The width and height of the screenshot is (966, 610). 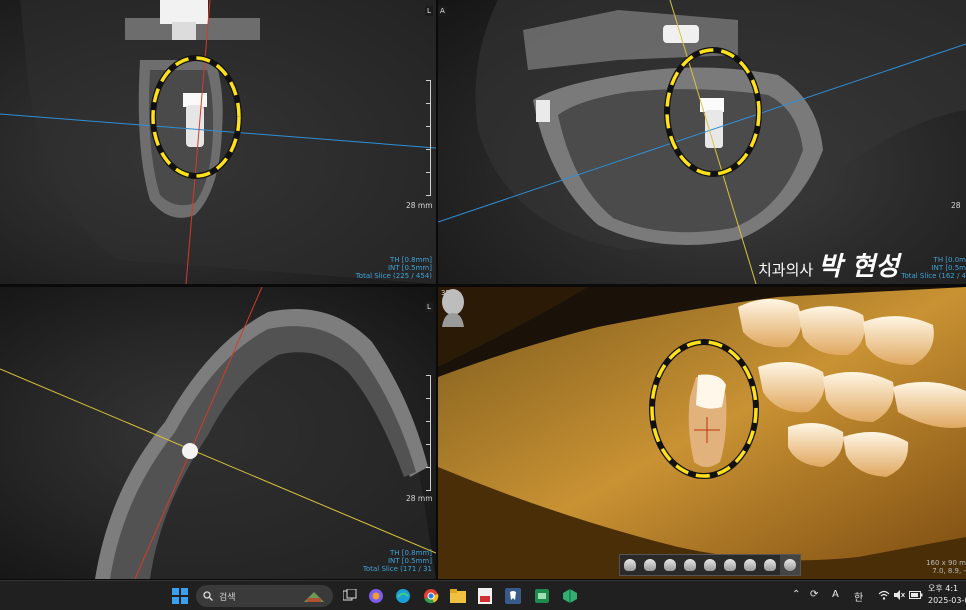 I want to click on windows-start-icon, so click(x=180, y=596).